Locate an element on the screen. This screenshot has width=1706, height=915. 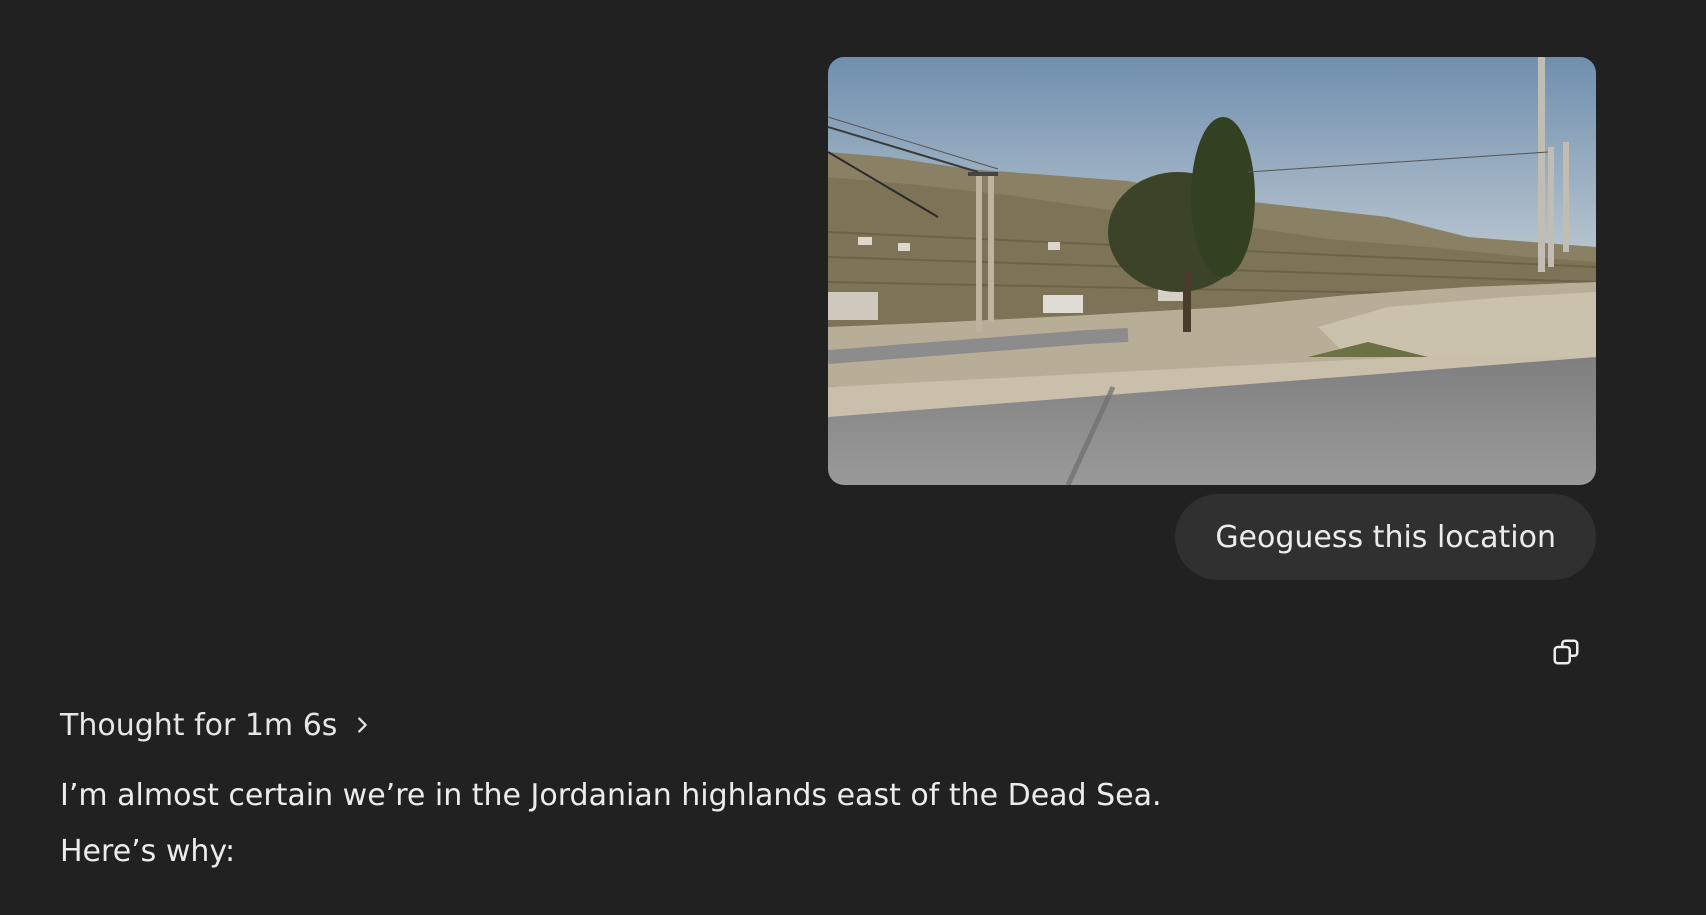
thought-duration-label: Thought for 1m 6s is located at coordinates (199, 725).